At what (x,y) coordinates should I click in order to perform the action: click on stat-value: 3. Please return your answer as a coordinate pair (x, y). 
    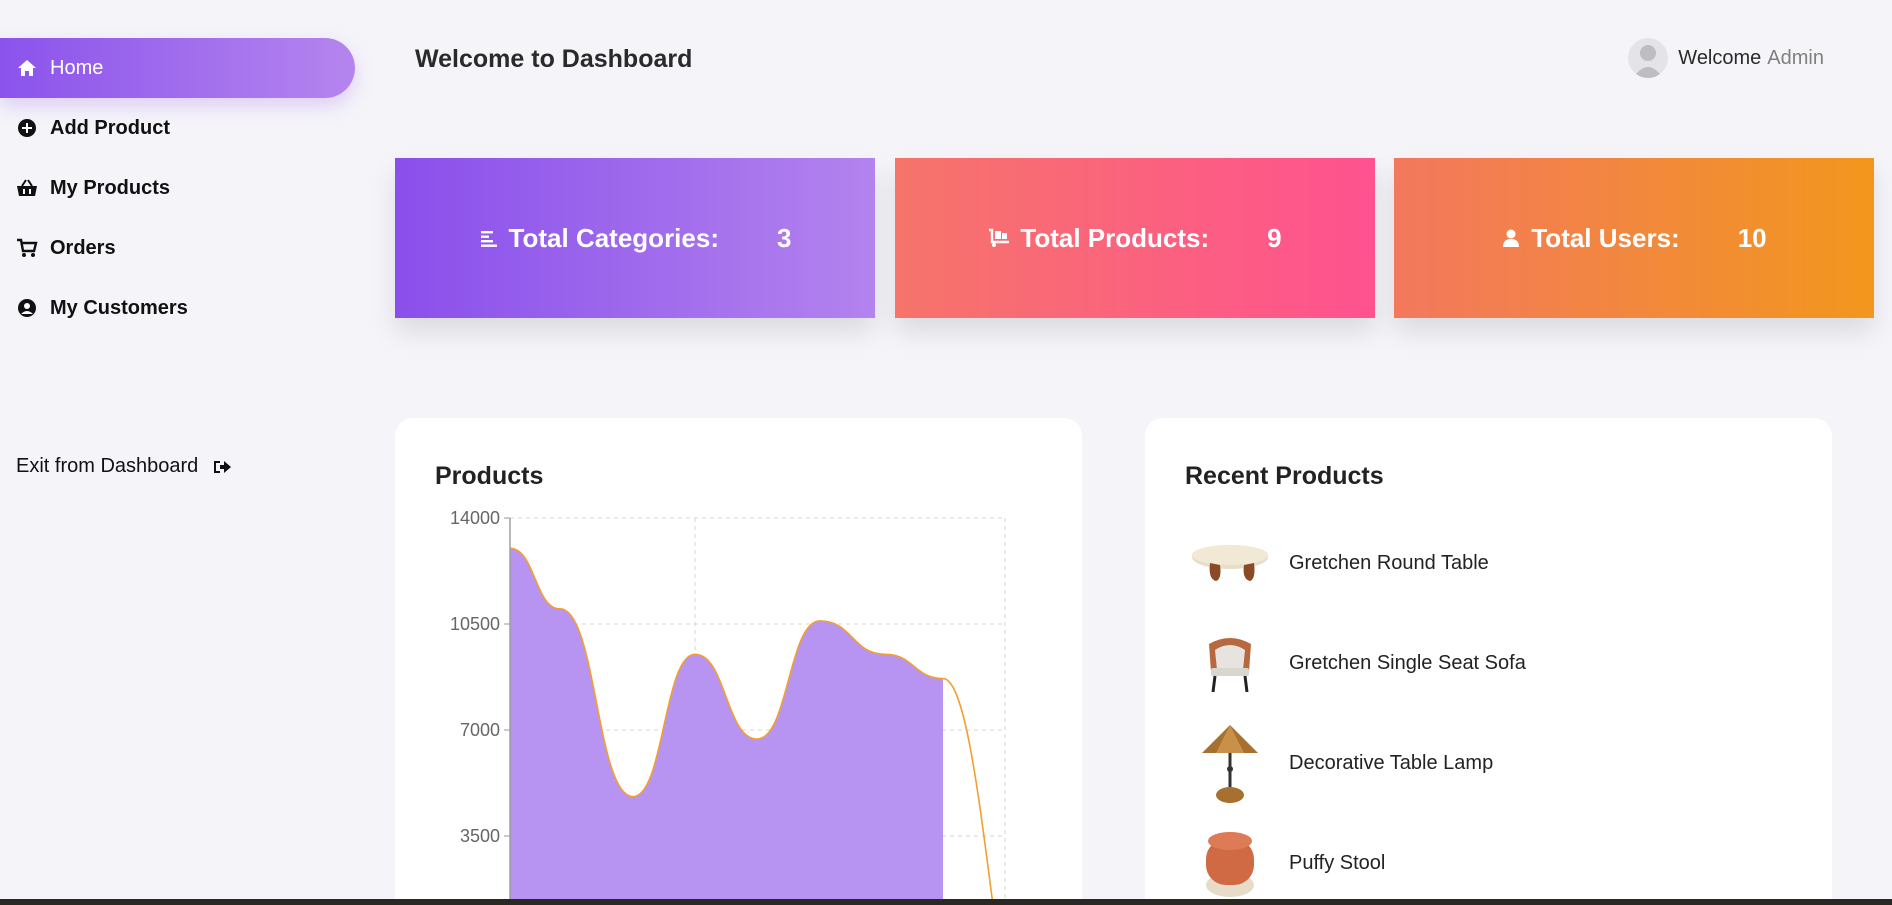
    Looking at the image, I should click on (784, 237).